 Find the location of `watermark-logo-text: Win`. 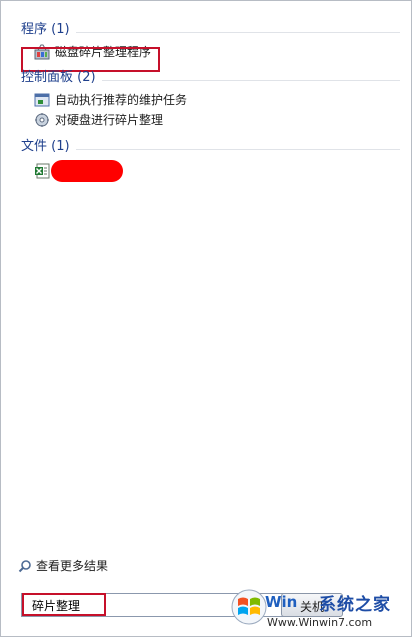

watermark-logo-text: Win is located at coordinates (281, 602).